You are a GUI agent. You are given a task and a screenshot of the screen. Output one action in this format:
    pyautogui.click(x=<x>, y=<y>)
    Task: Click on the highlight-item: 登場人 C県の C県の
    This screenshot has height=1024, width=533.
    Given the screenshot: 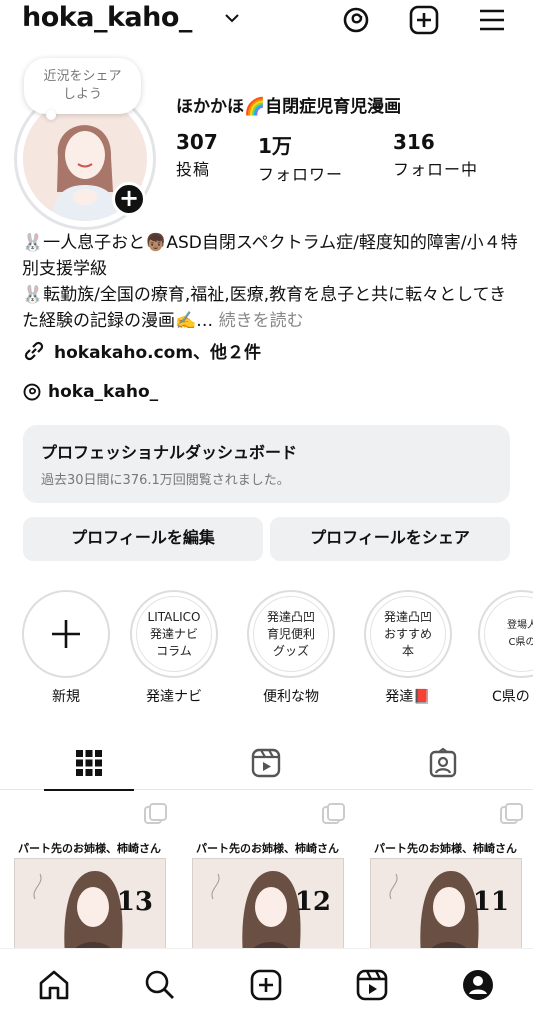 What is the action you would take?
    pyautogui.click(x=505, y=648)
    